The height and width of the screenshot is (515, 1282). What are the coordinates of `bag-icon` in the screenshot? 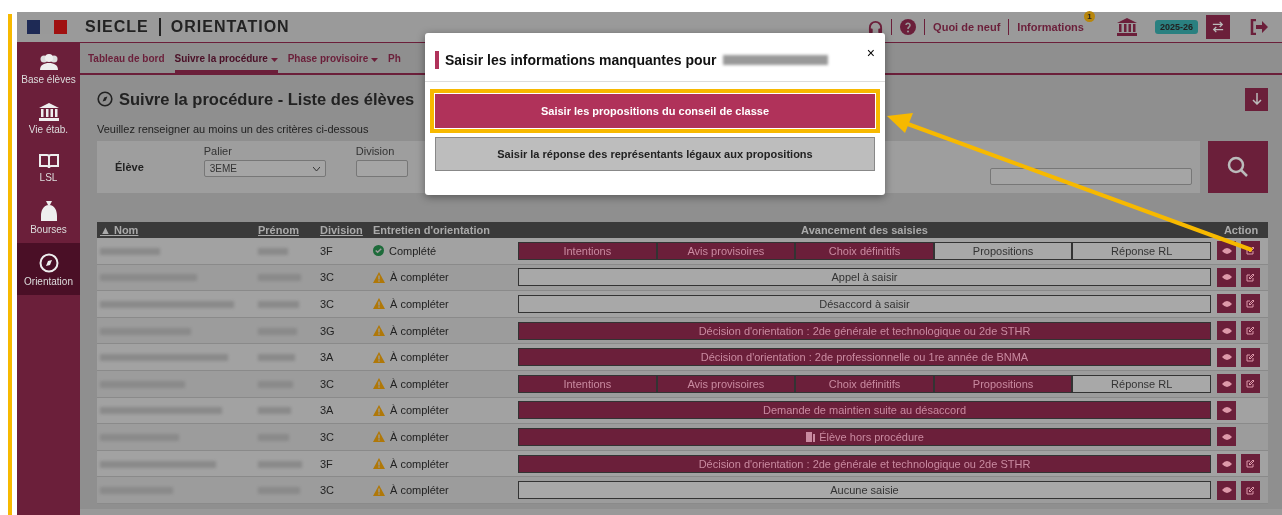 It's located at (48, 211).